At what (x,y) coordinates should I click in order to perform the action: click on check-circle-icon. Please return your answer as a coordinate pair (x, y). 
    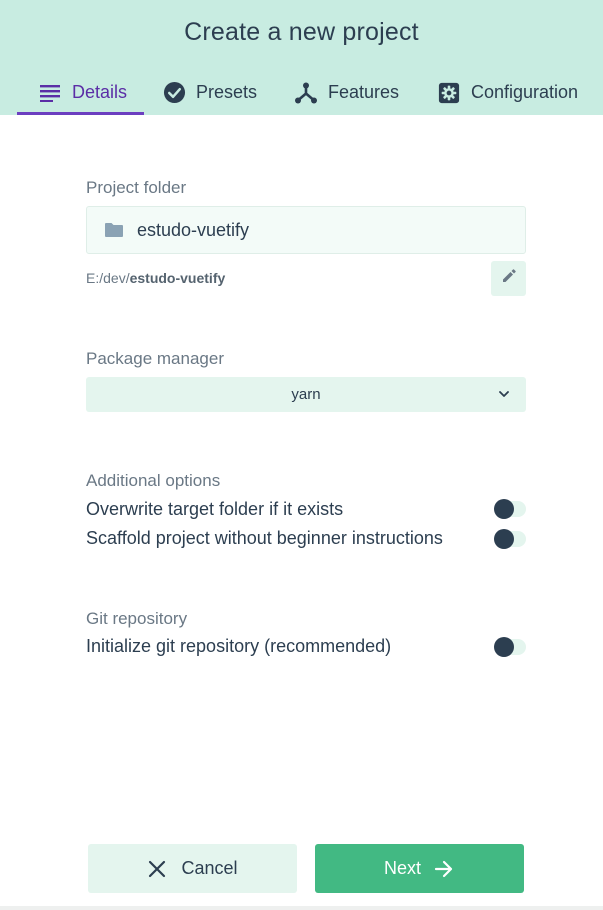
    Looking at the image, I should click on (174, 93).